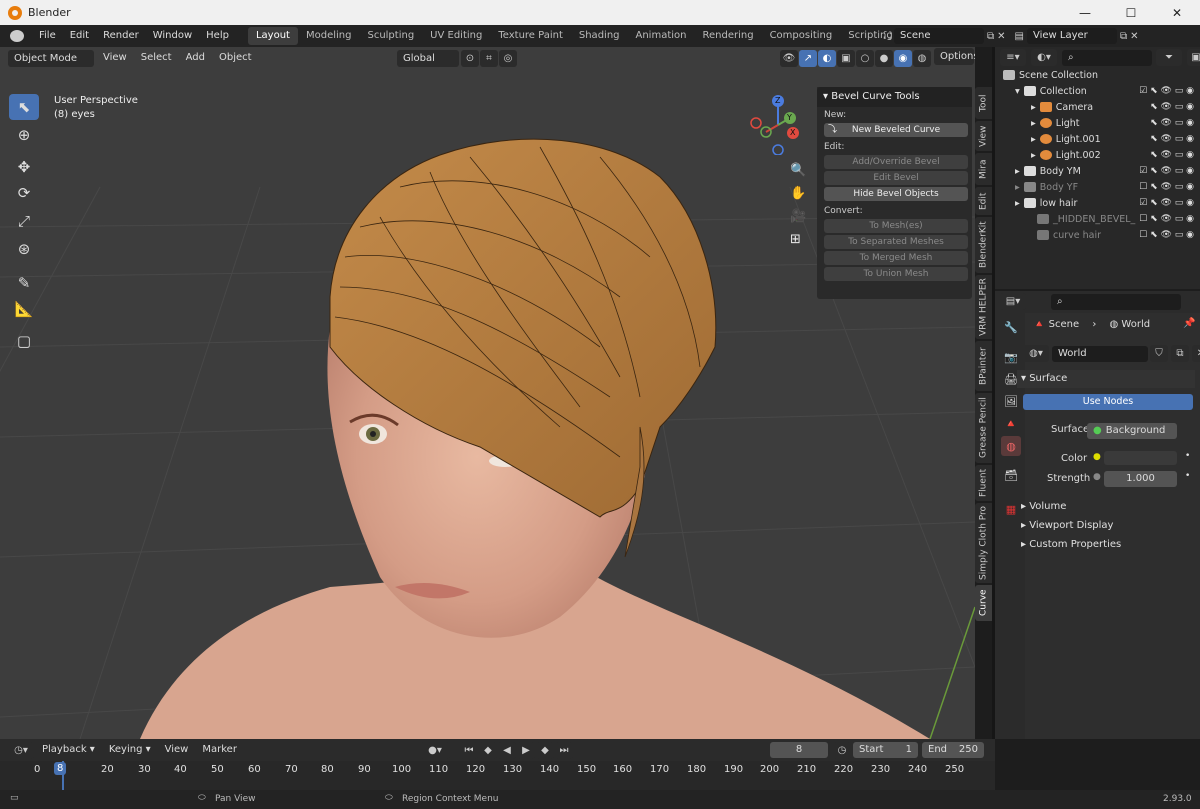 This screenshot has height=809, width=1200. What do you see at coordinates (1189, 323) in the screenshot?
I see `pin-icon: 📌` at bounding box center [1189, 323].